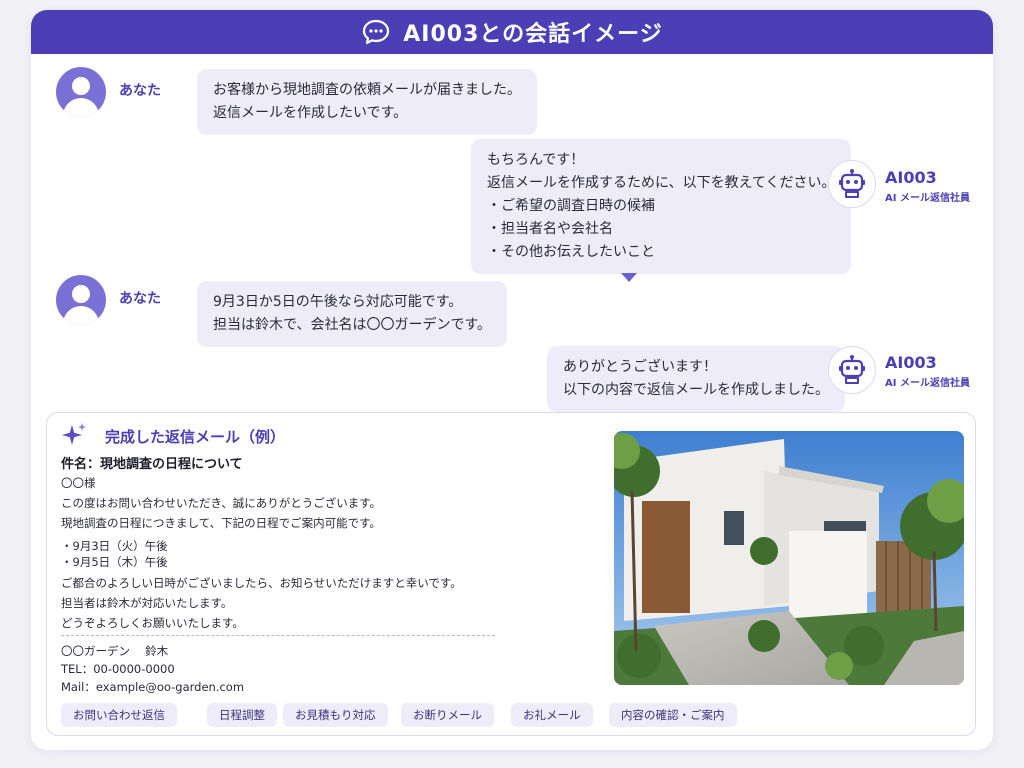 This screenshot has width=1024, height=768. I want to click on tag-schedule-adjustment: 日程調整, so click(242, 715).